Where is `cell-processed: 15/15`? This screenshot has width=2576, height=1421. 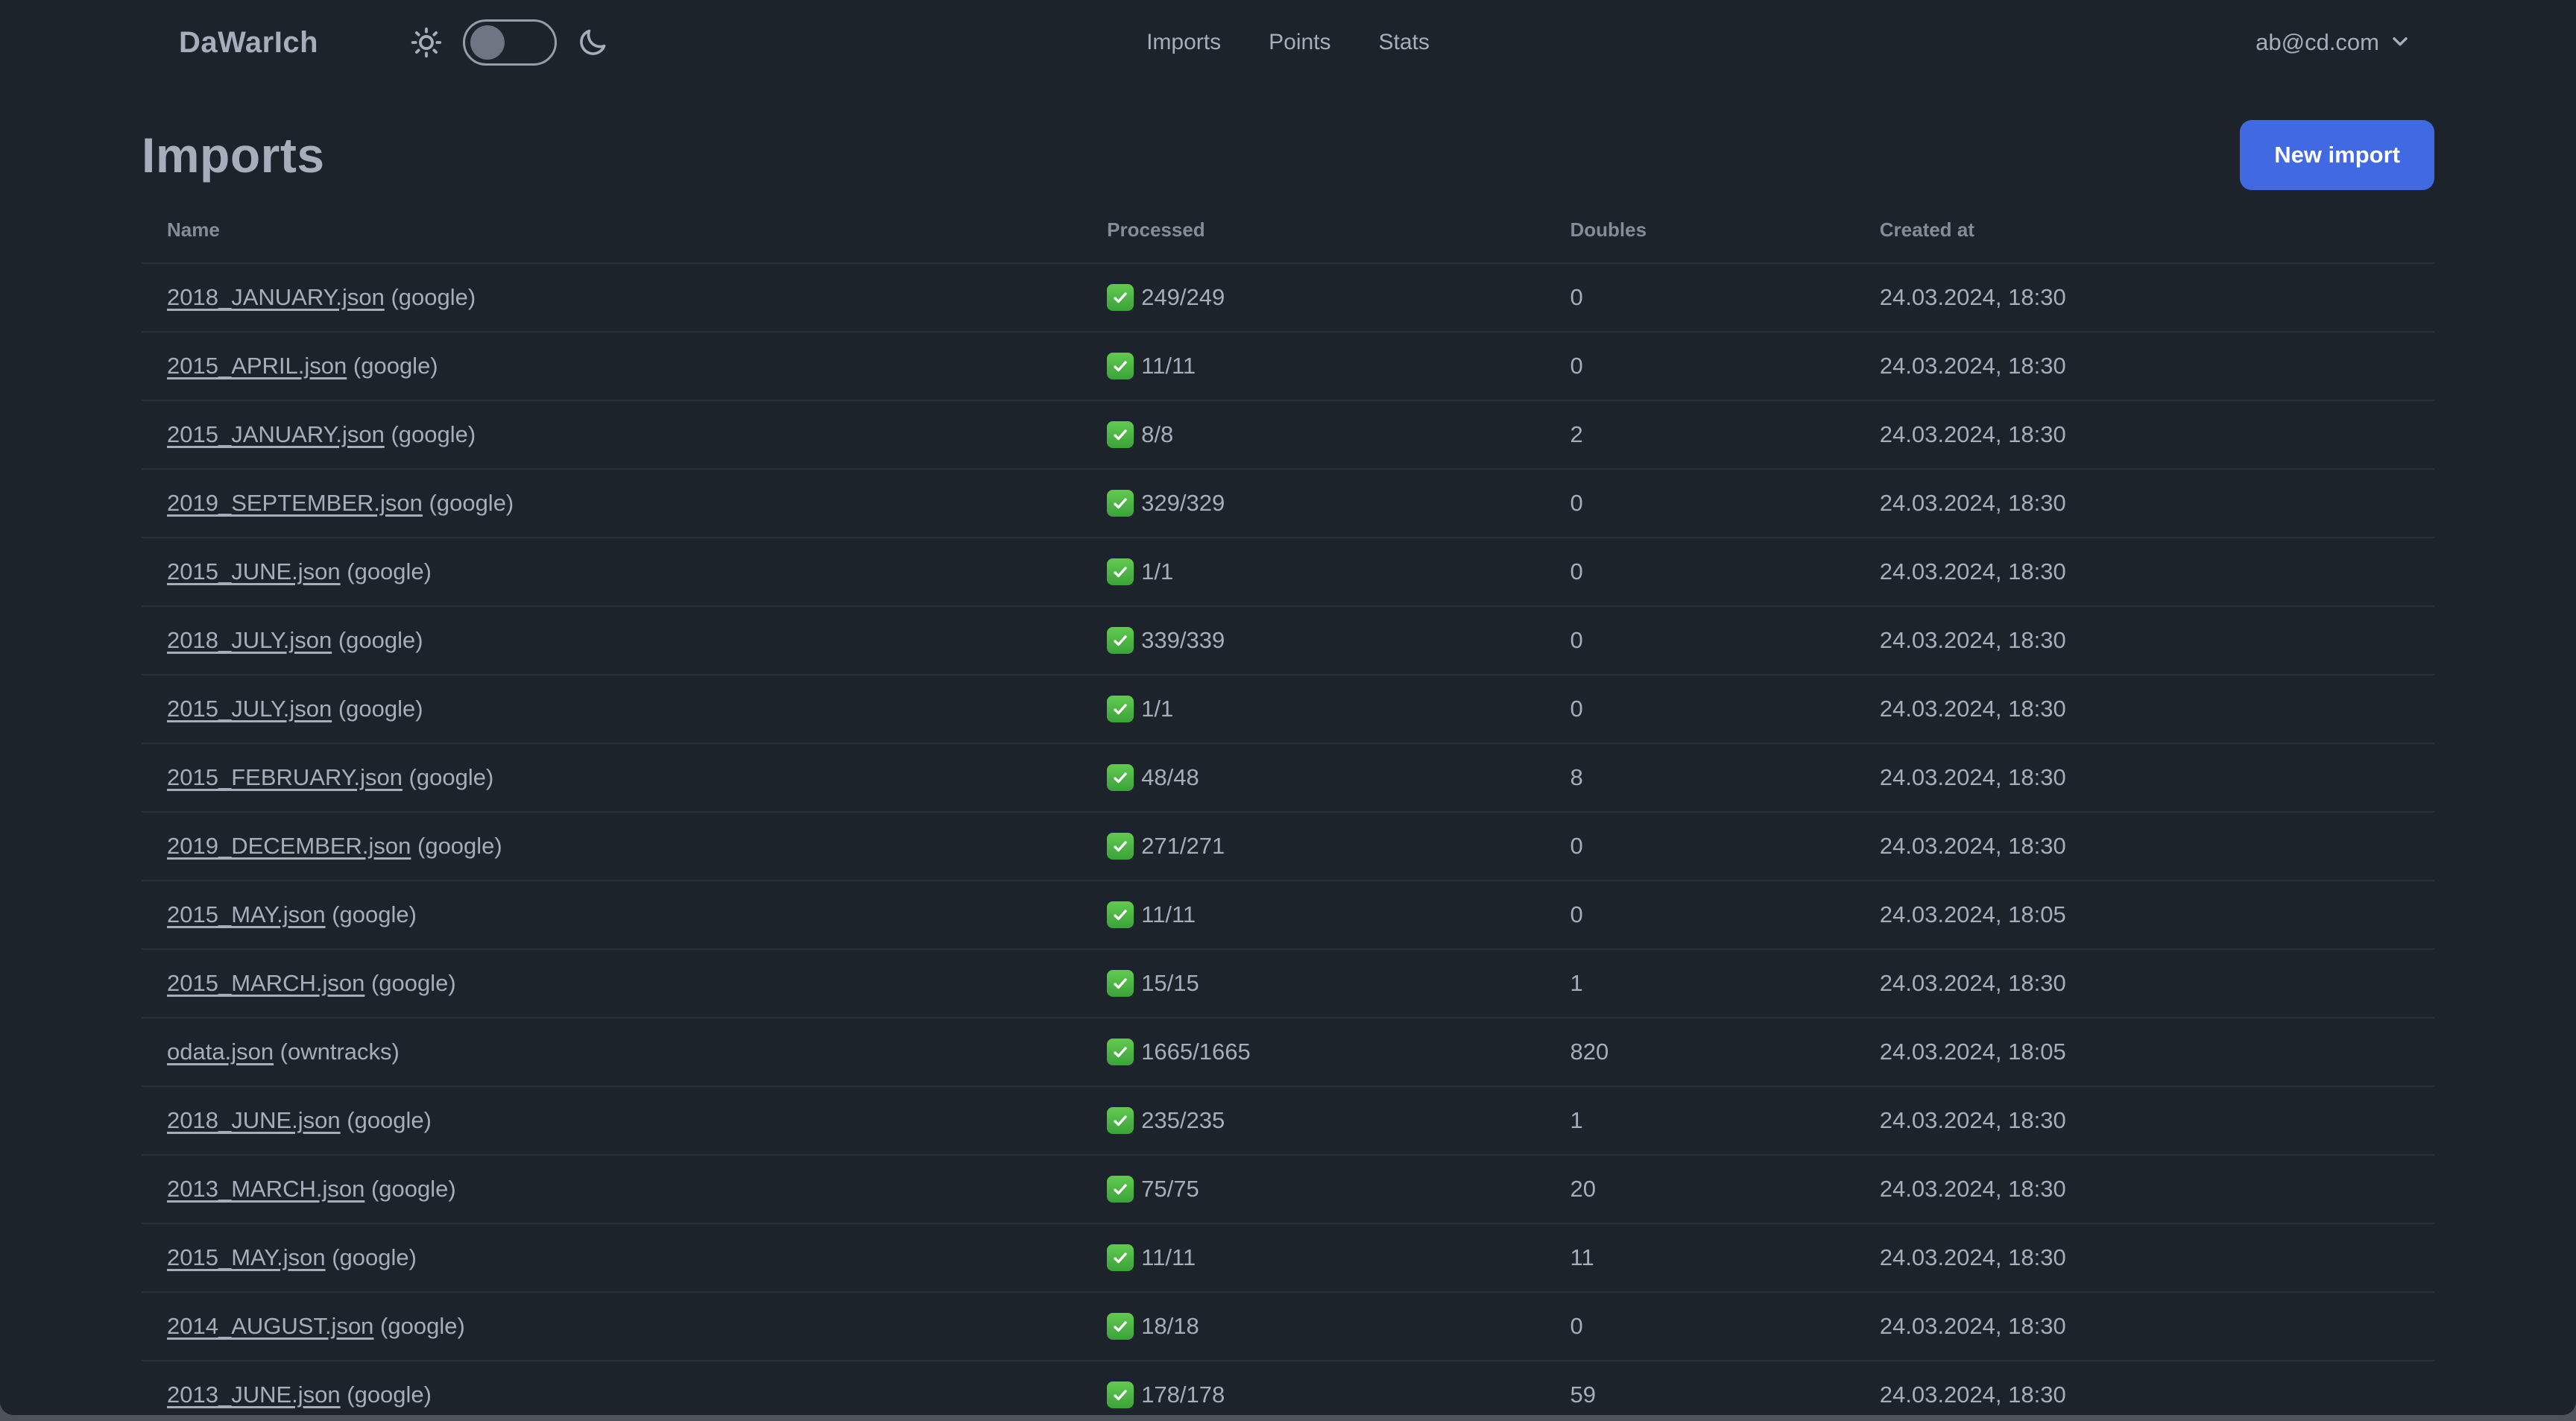 cell-processed: 15/15 is located at coordinates (1313, 983).